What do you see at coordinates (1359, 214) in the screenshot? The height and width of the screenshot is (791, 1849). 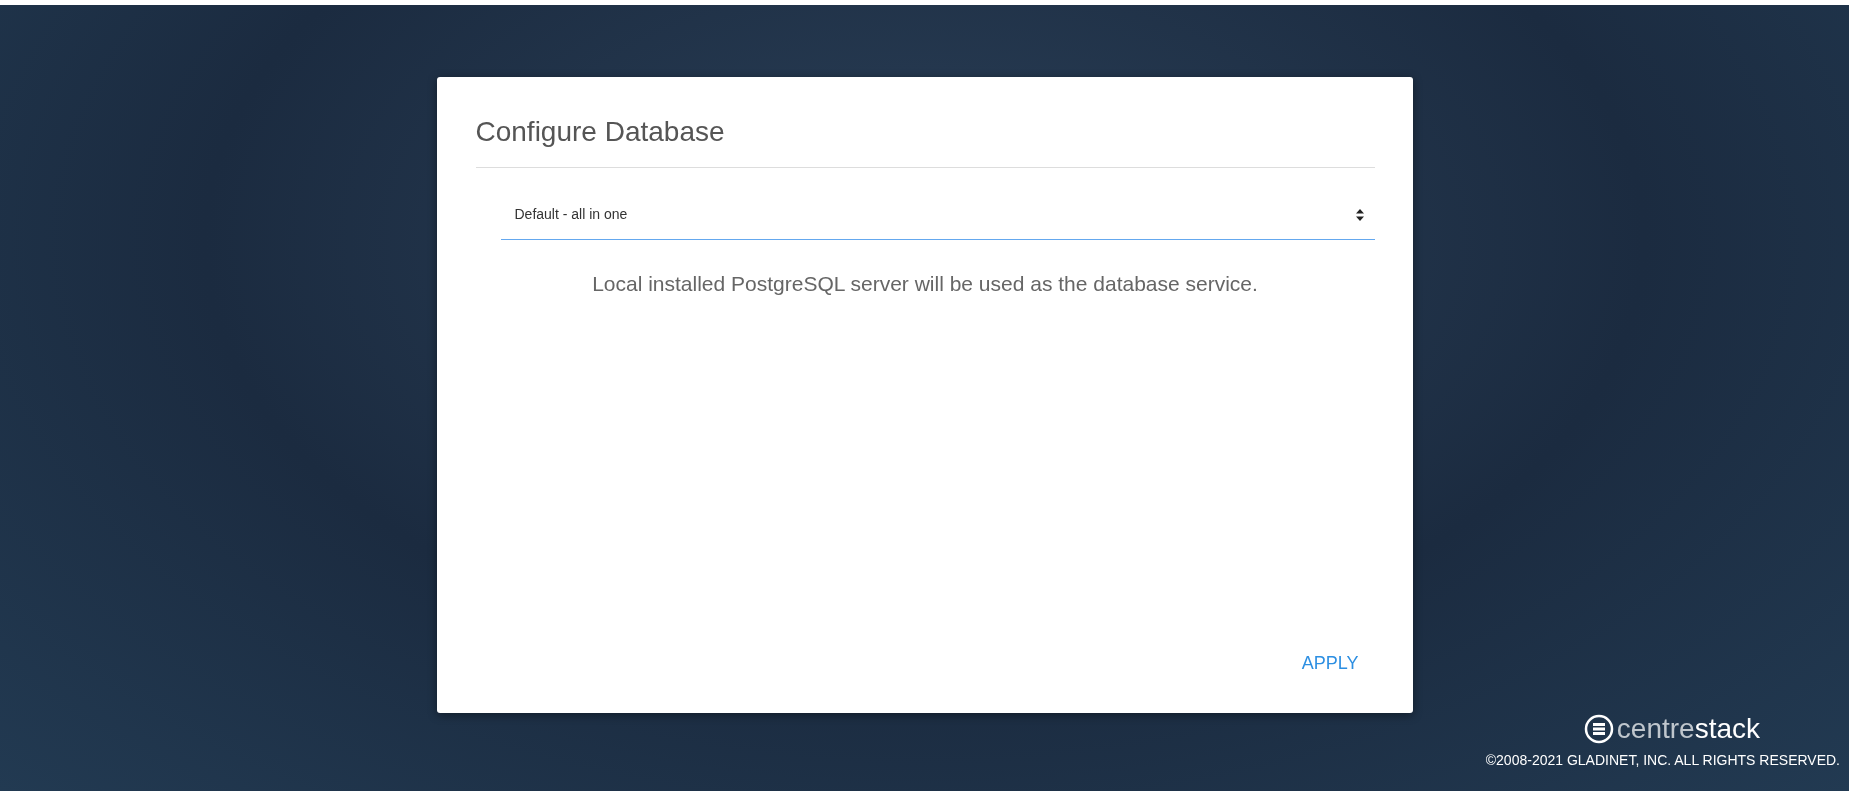 I see `sort-arrows-icon` at bounding box center [1359, 214].